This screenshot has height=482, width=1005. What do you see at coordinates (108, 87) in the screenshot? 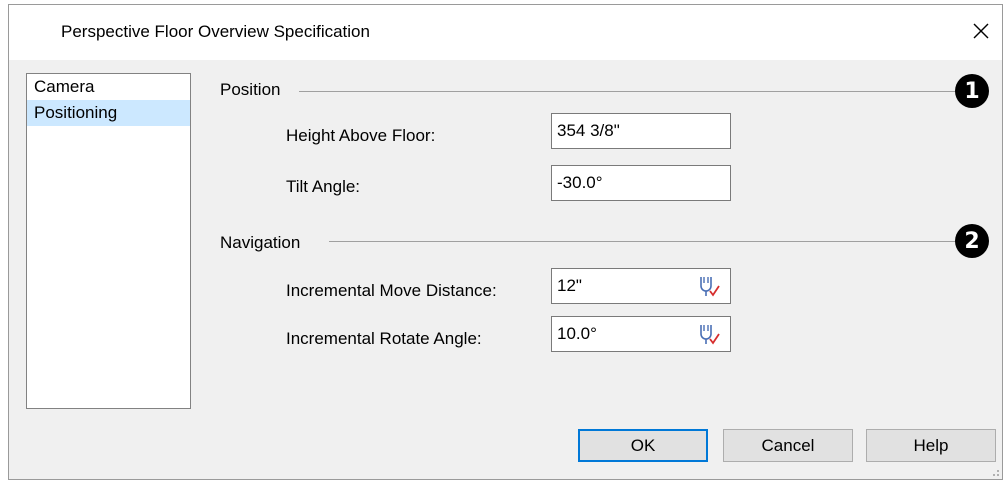
I see `list-item-camera: Camera` at bounding box center [108, 87].